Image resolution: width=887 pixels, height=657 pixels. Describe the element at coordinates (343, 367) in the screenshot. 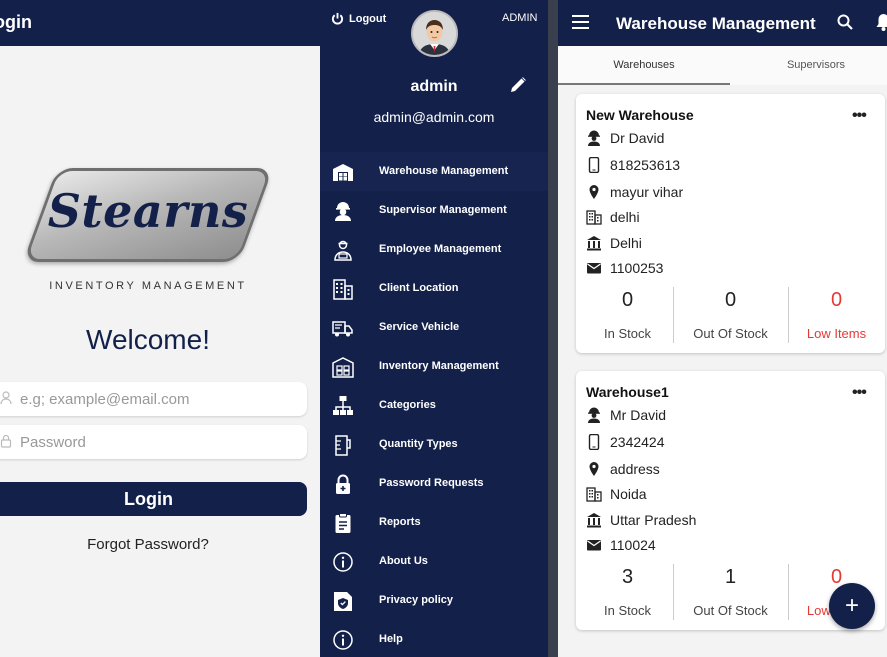

I see `inventory-icon` at that location.